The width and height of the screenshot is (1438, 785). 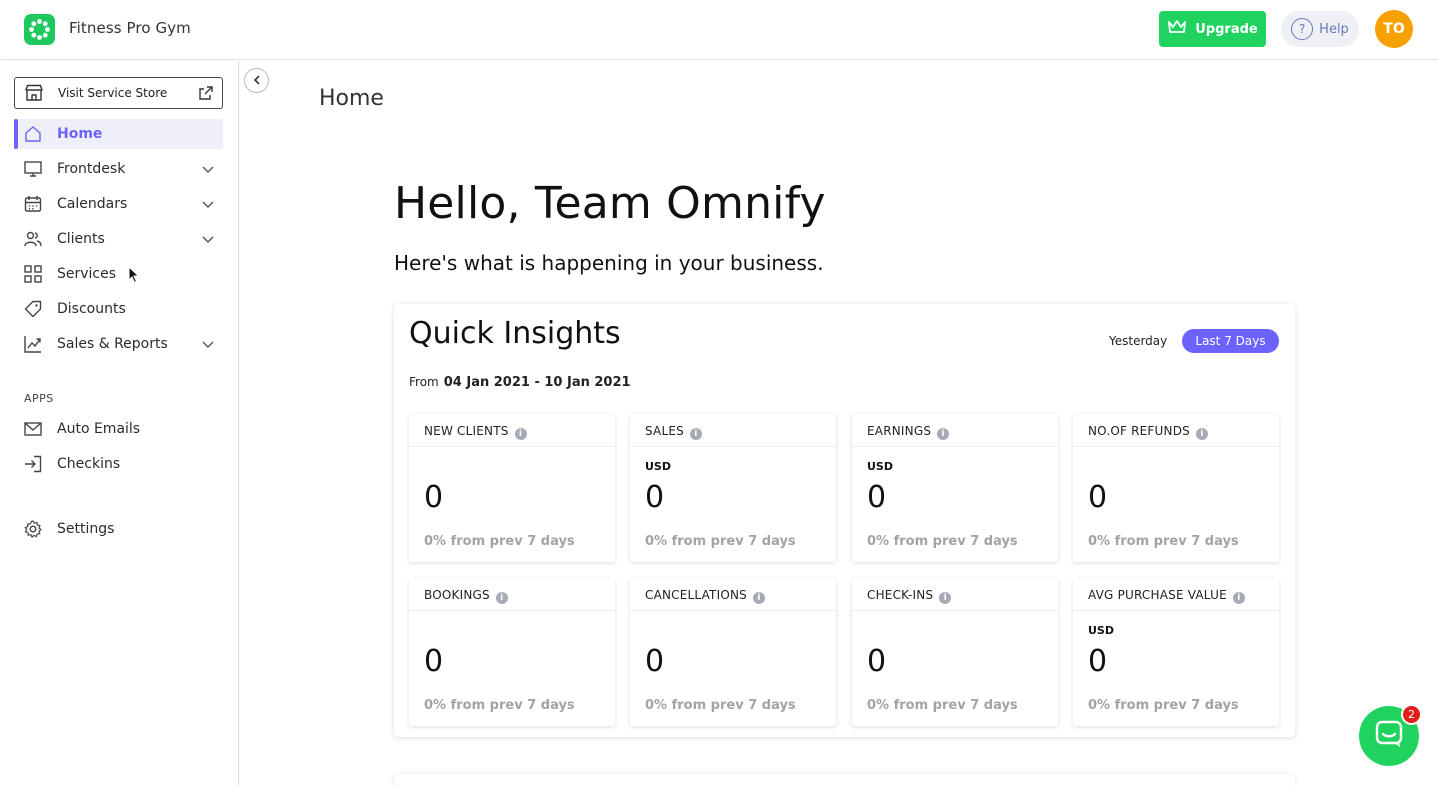 I want to click on store-icon, so click(x=34, y=94).